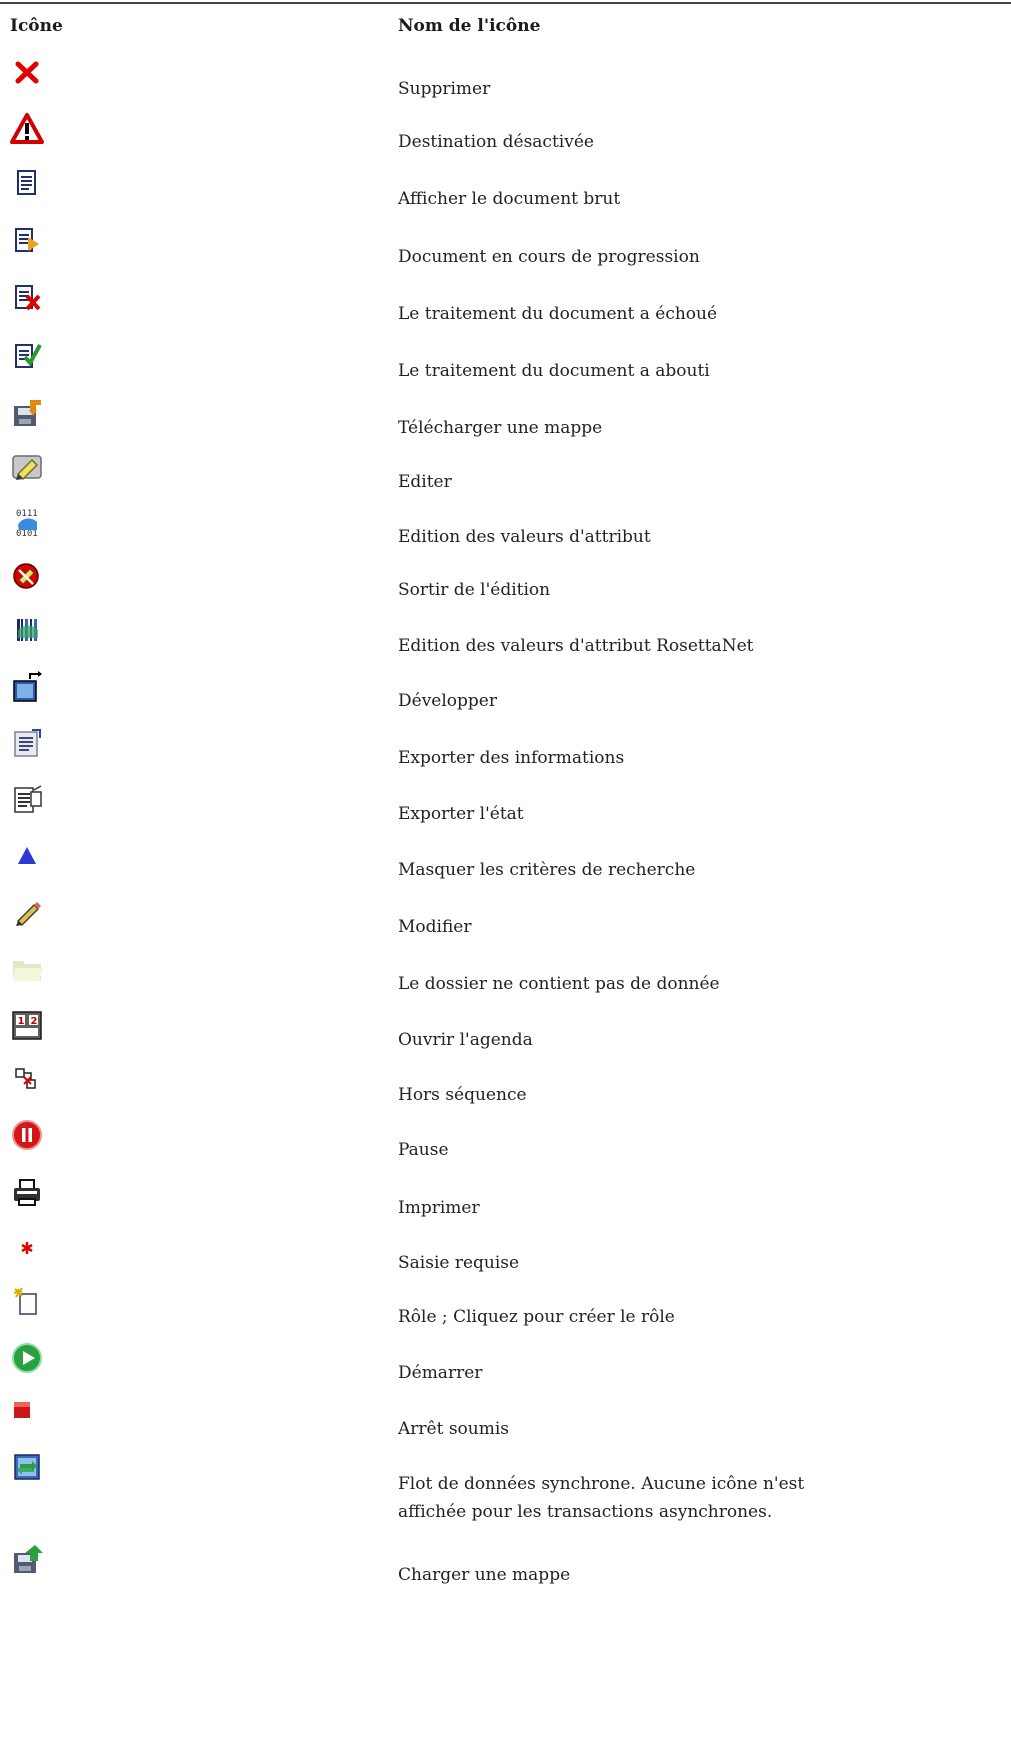 Image resolution: width=1011 pixels, height=1744 pixels. Describe the element at coordinates (27, 855) in the screenshot. I see `hide-triangle-icon` at that location.